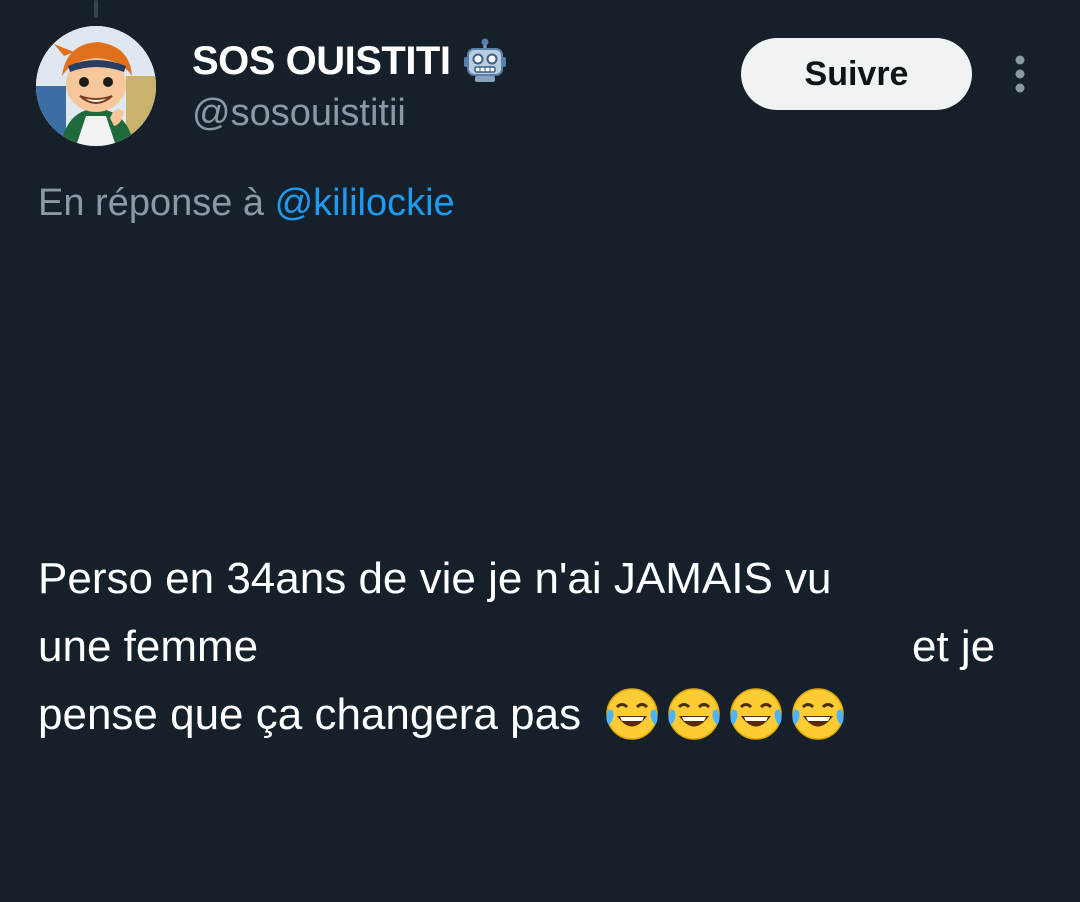 This screenshot has height=902, width=1080. I want to click on avatar, so click(96, 86).